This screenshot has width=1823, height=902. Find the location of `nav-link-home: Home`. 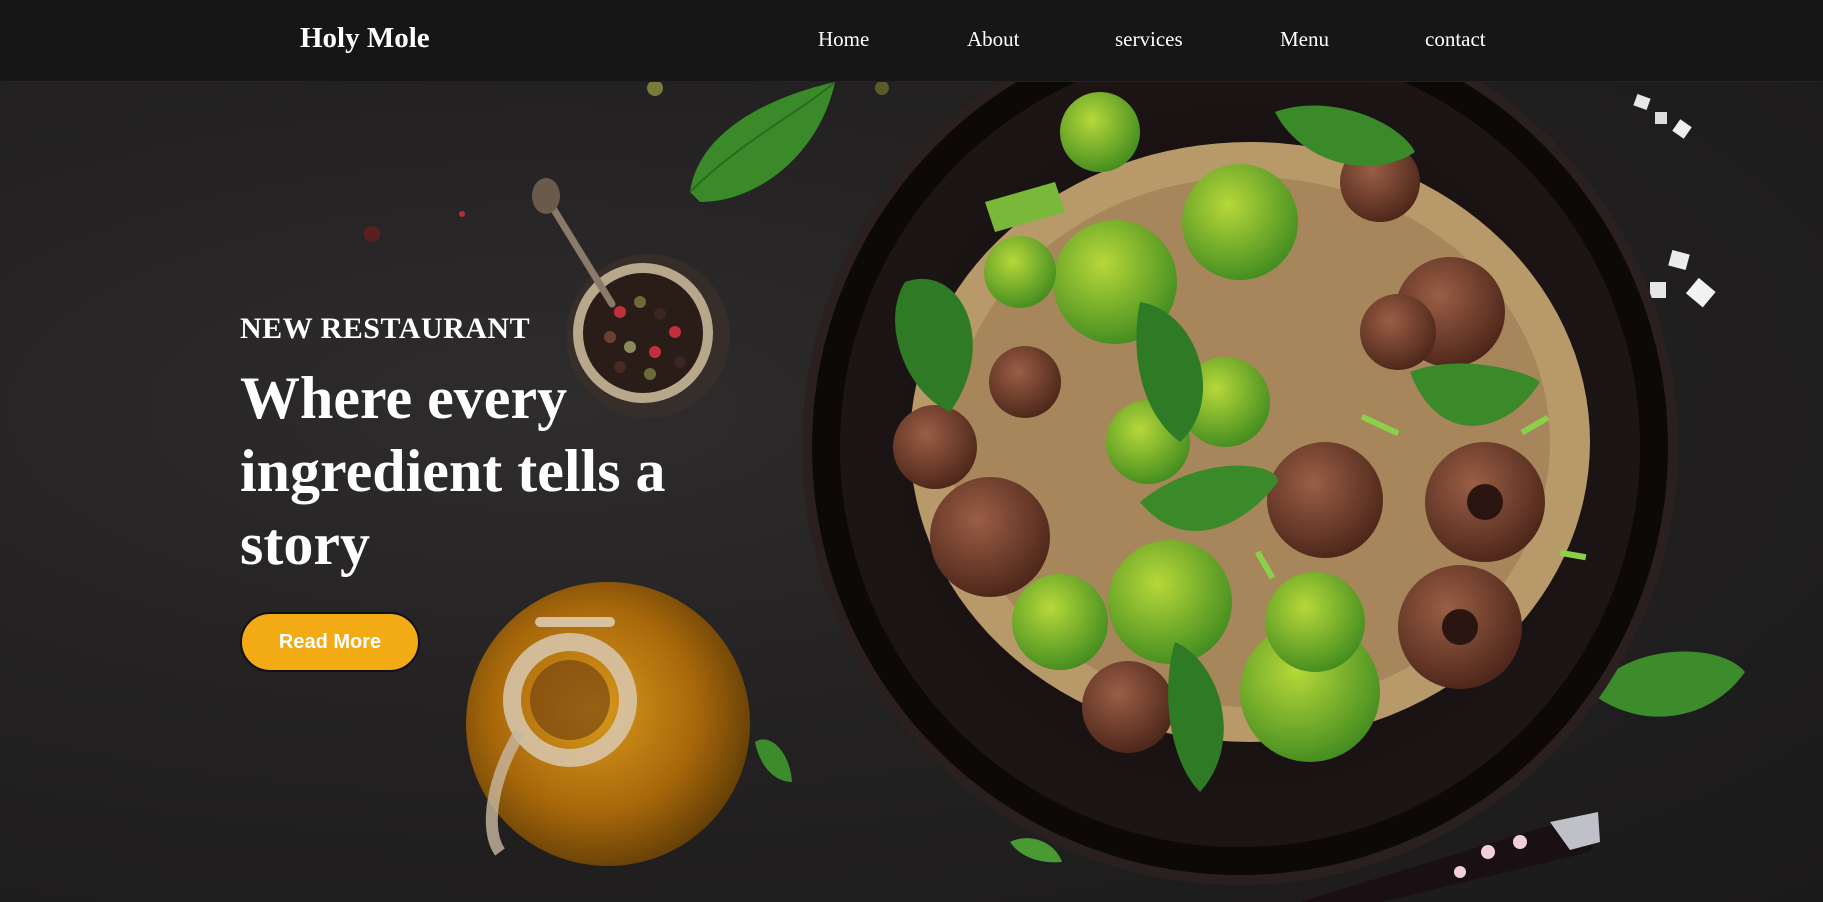

nav-link-home: Home is located at coordinates (843, 39).